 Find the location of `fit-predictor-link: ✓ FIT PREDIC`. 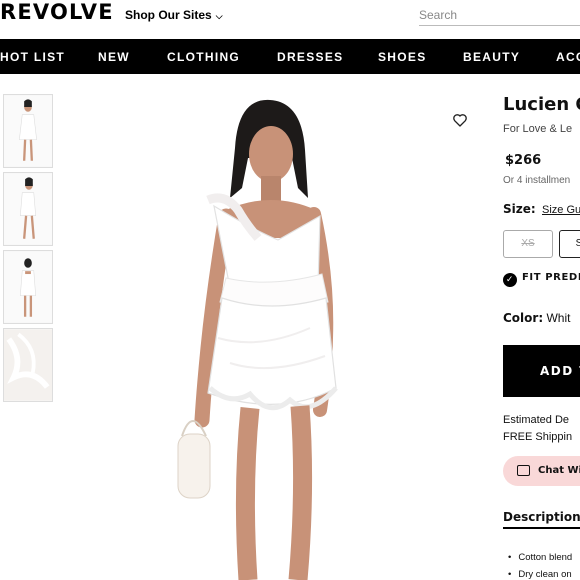

fit-predictor-link: ✓ FIT PREDIC is located at coordinates (541, 279).